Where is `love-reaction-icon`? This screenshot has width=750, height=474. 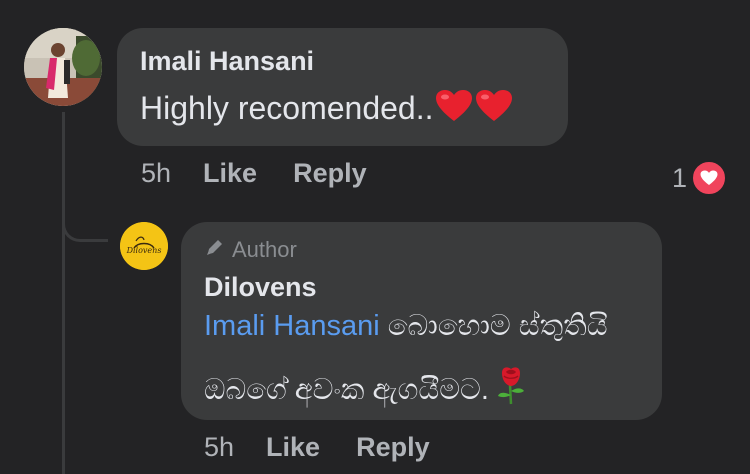 love-reaction-icon is located at coordinates (709, 178).